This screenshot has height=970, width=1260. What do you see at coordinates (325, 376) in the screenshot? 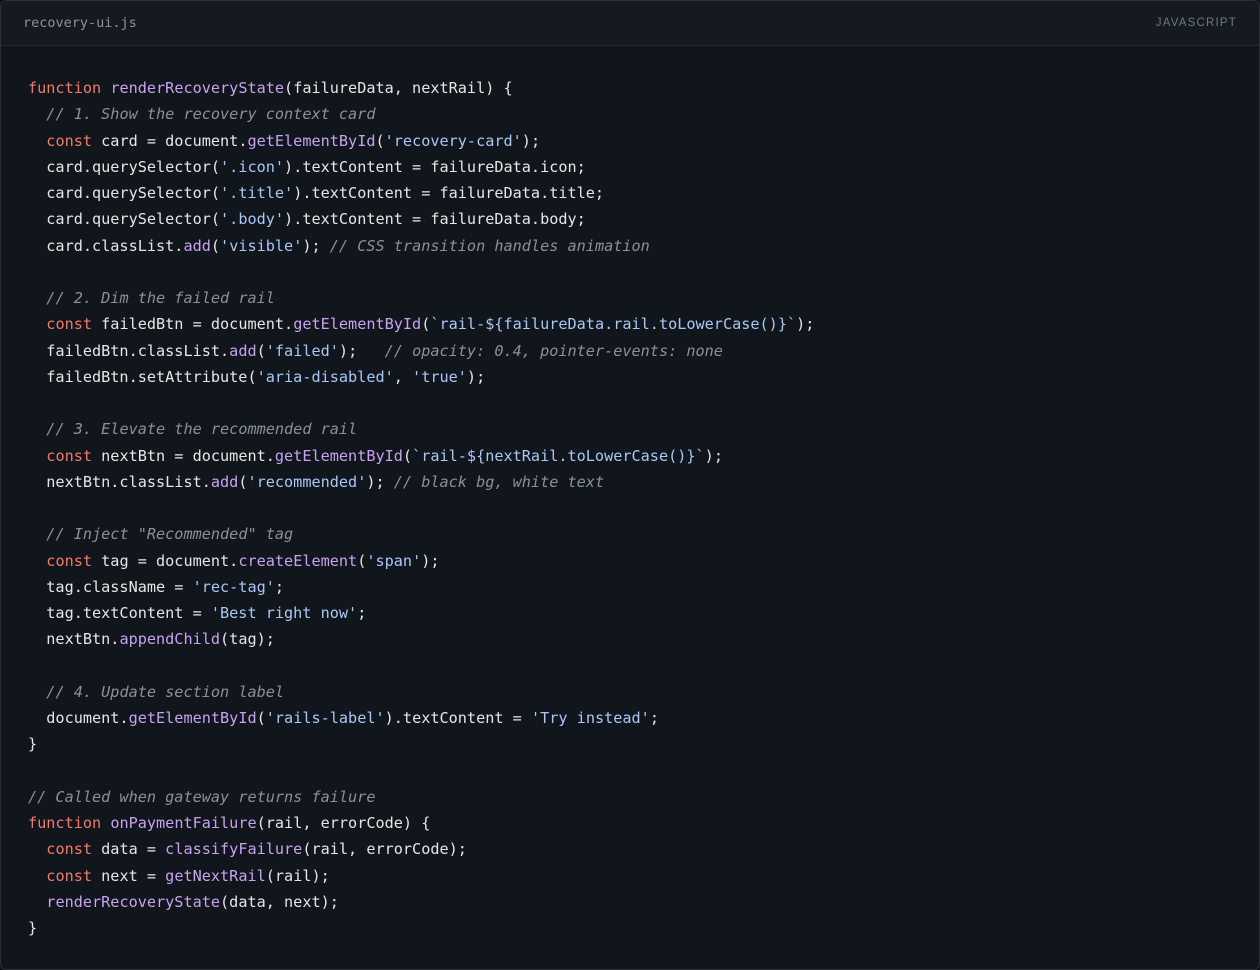
I see `code-token: 'aria-disabled'` at bounding box center [325, 376].